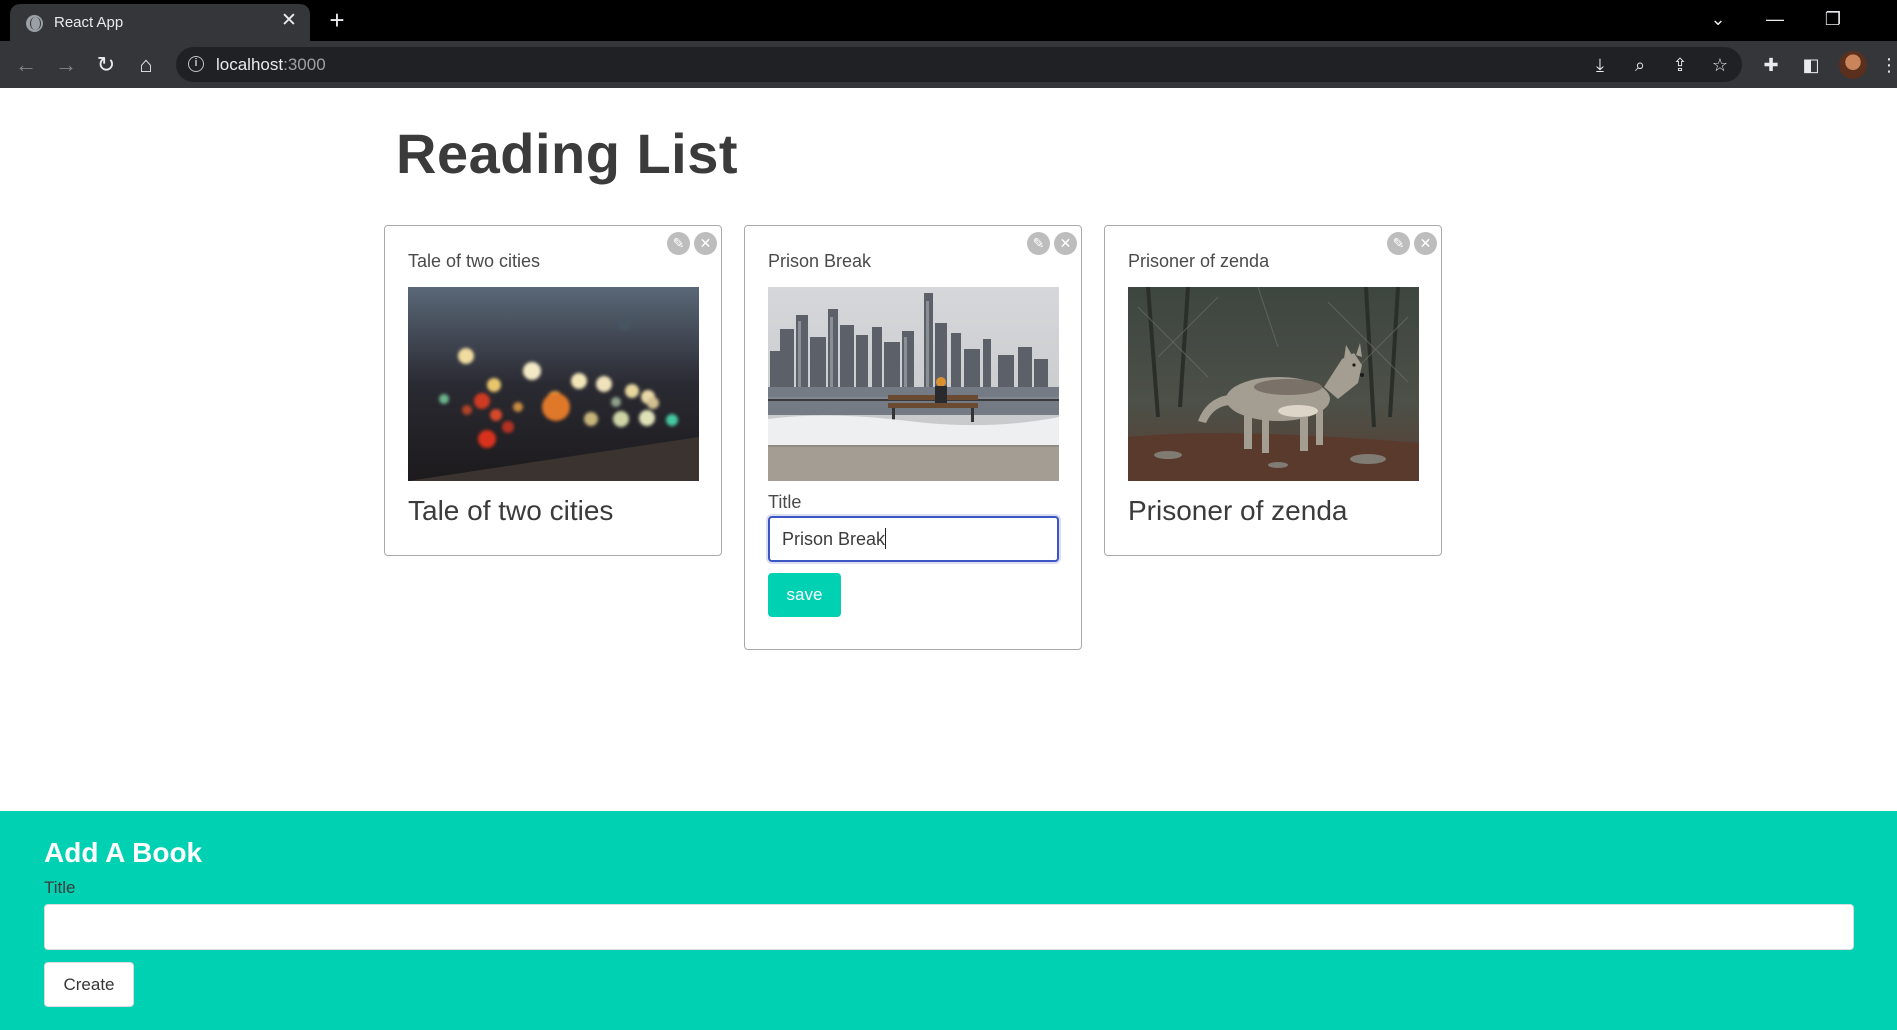 This screenshot has width=1897, height=1030. Describe the element at coordinates (785, 502) in the screenshot. I see `edit-title-label: Title` at that location.